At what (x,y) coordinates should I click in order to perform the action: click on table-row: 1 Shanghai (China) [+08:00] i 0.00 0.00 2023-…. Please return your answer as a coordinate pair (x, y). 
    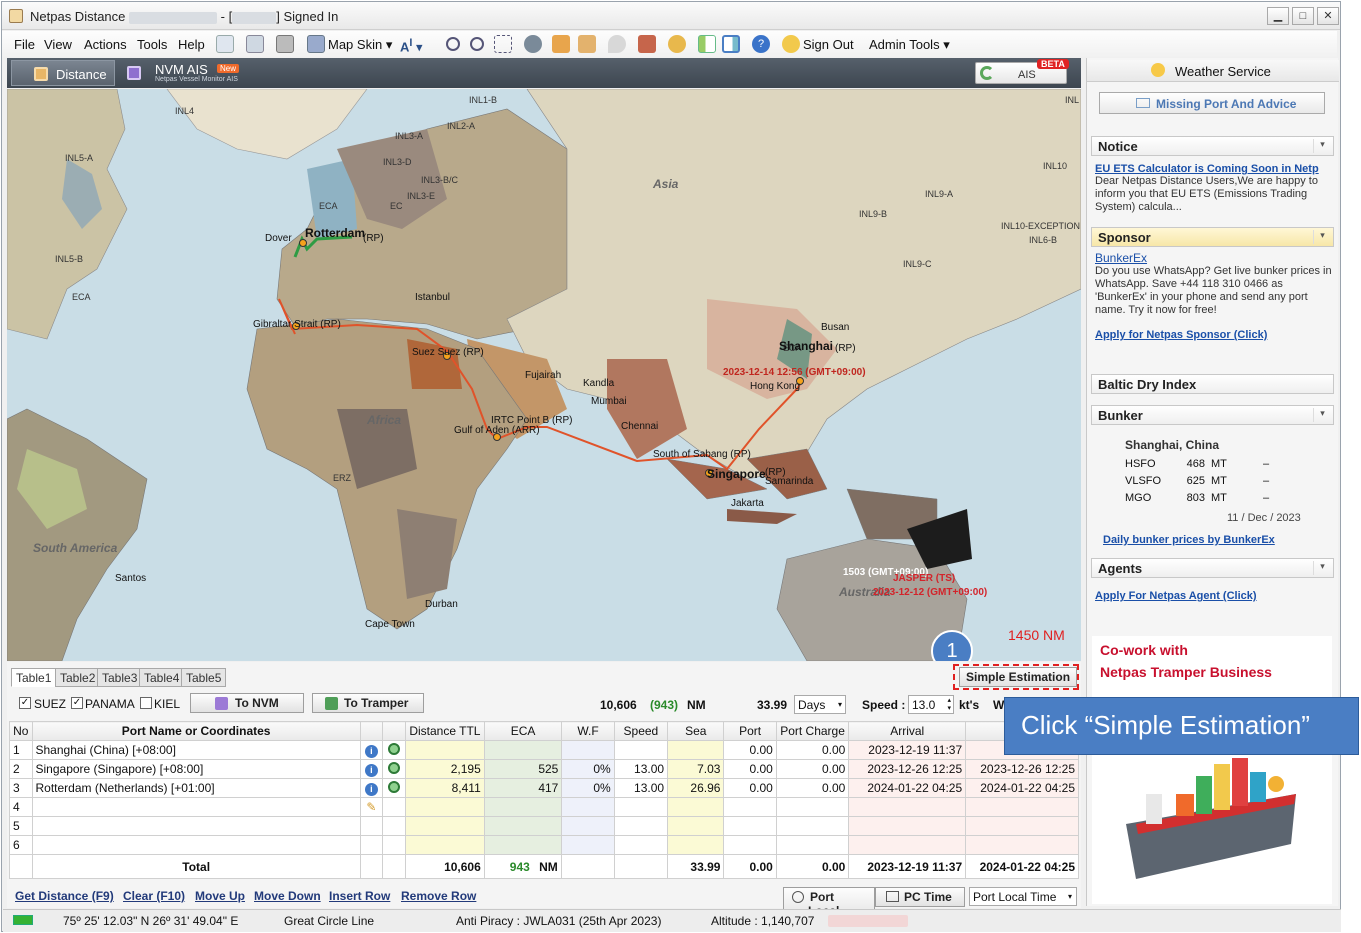
    Looking at the image, I should click on (544, 750).